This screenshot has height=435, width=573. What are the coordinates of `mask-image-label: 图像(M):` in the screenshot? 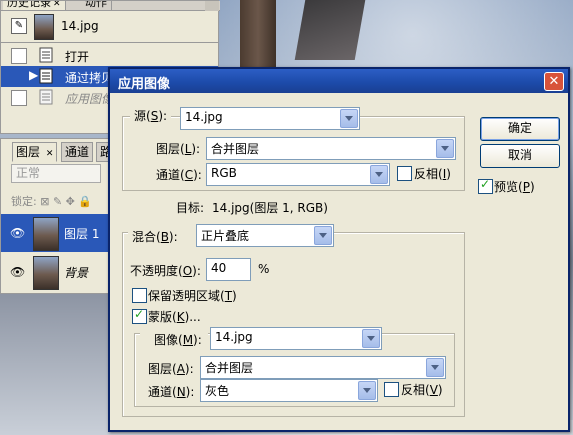 It's located at (178, 339).